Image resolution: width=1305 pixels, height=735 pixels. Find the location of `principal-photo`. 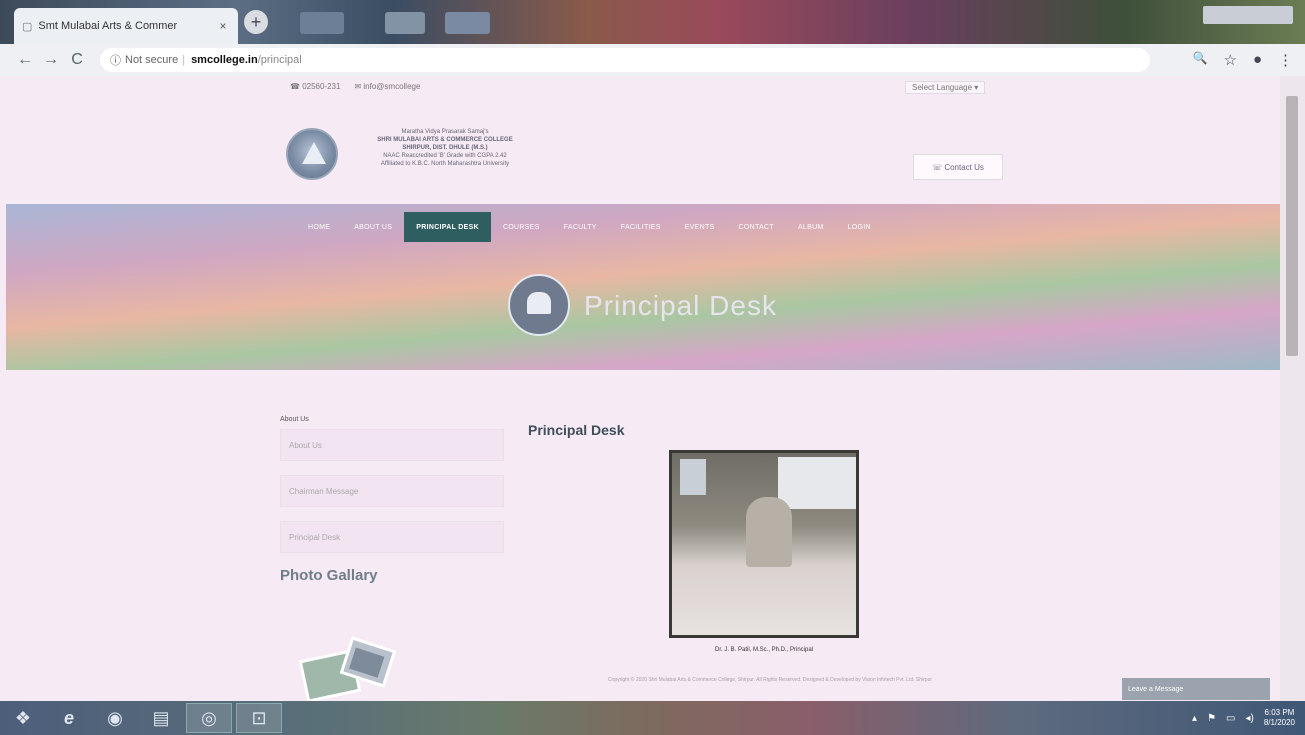

principal-photo is located at coordinates (764, 544).